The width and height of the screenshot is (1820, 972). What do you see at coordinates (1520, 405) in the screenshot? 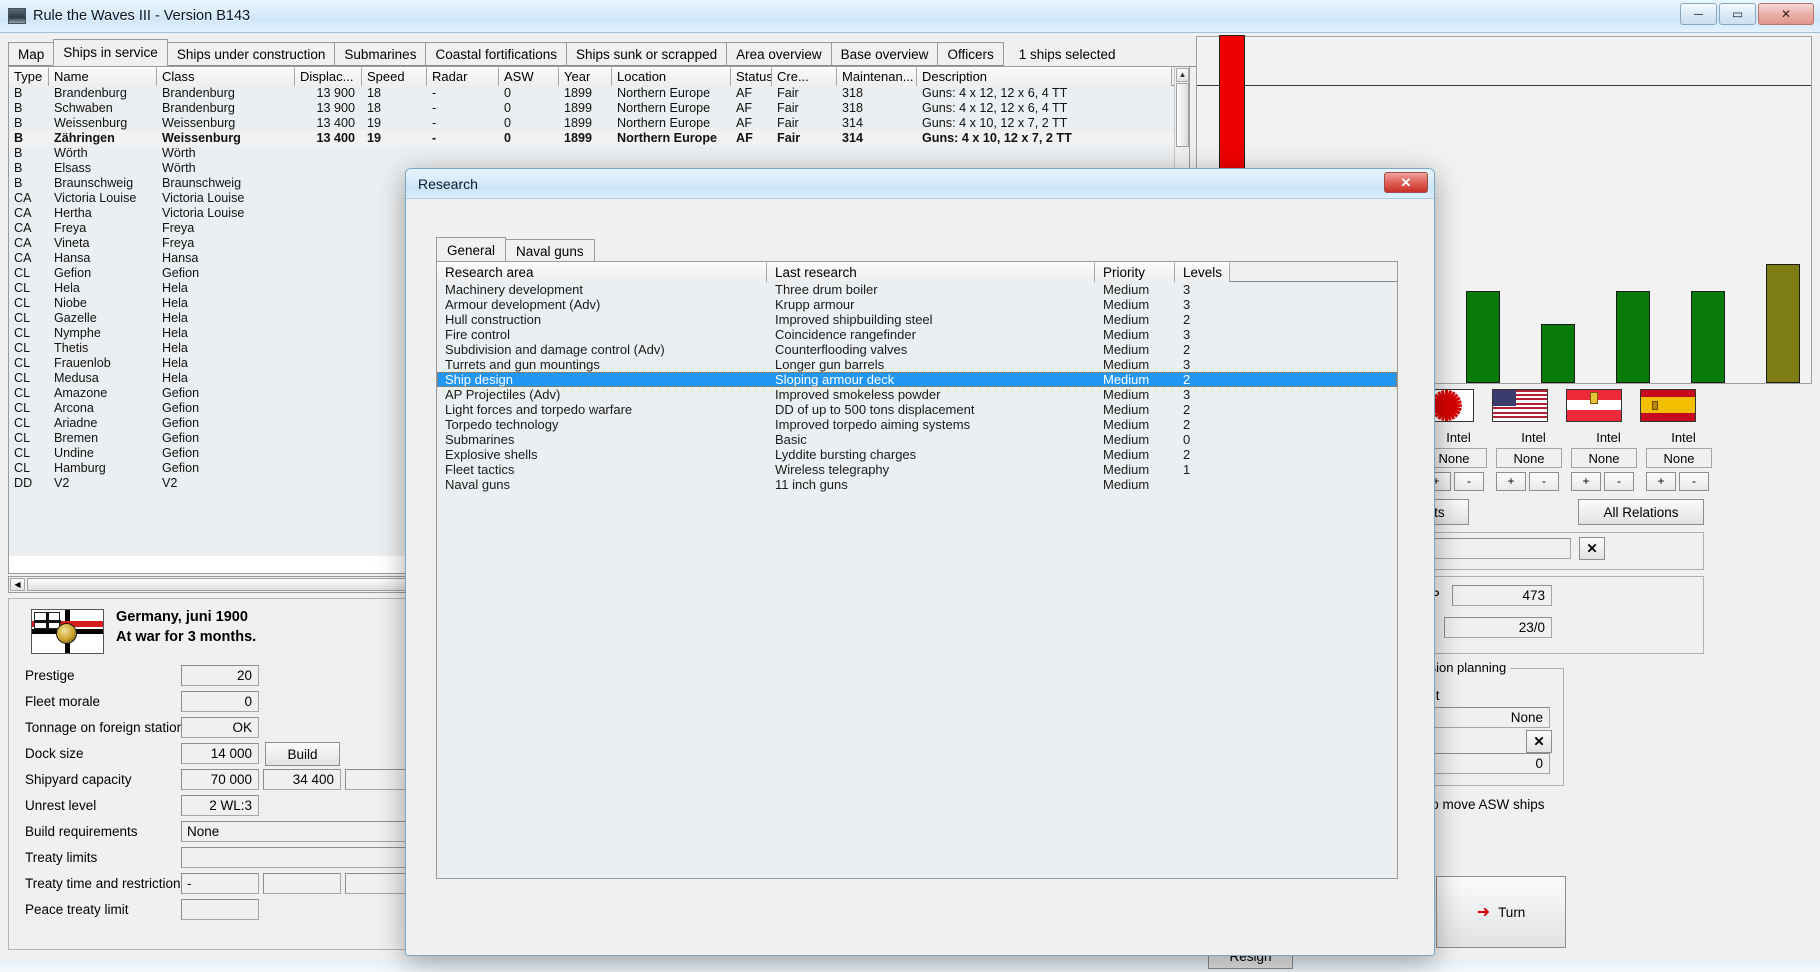
I see `usa-flag-icon` at bounding box center [1520, 405].